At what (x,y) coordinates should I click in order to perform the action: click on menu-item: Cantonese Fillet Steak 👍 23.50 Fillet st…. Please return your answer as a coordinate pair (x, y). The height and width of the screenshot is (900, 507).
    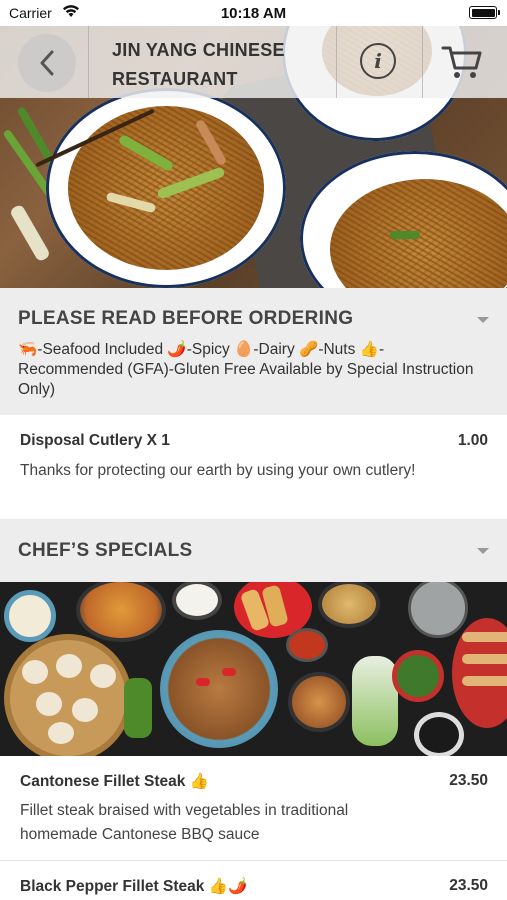
    Looking at the image, I should click on (253, 808).